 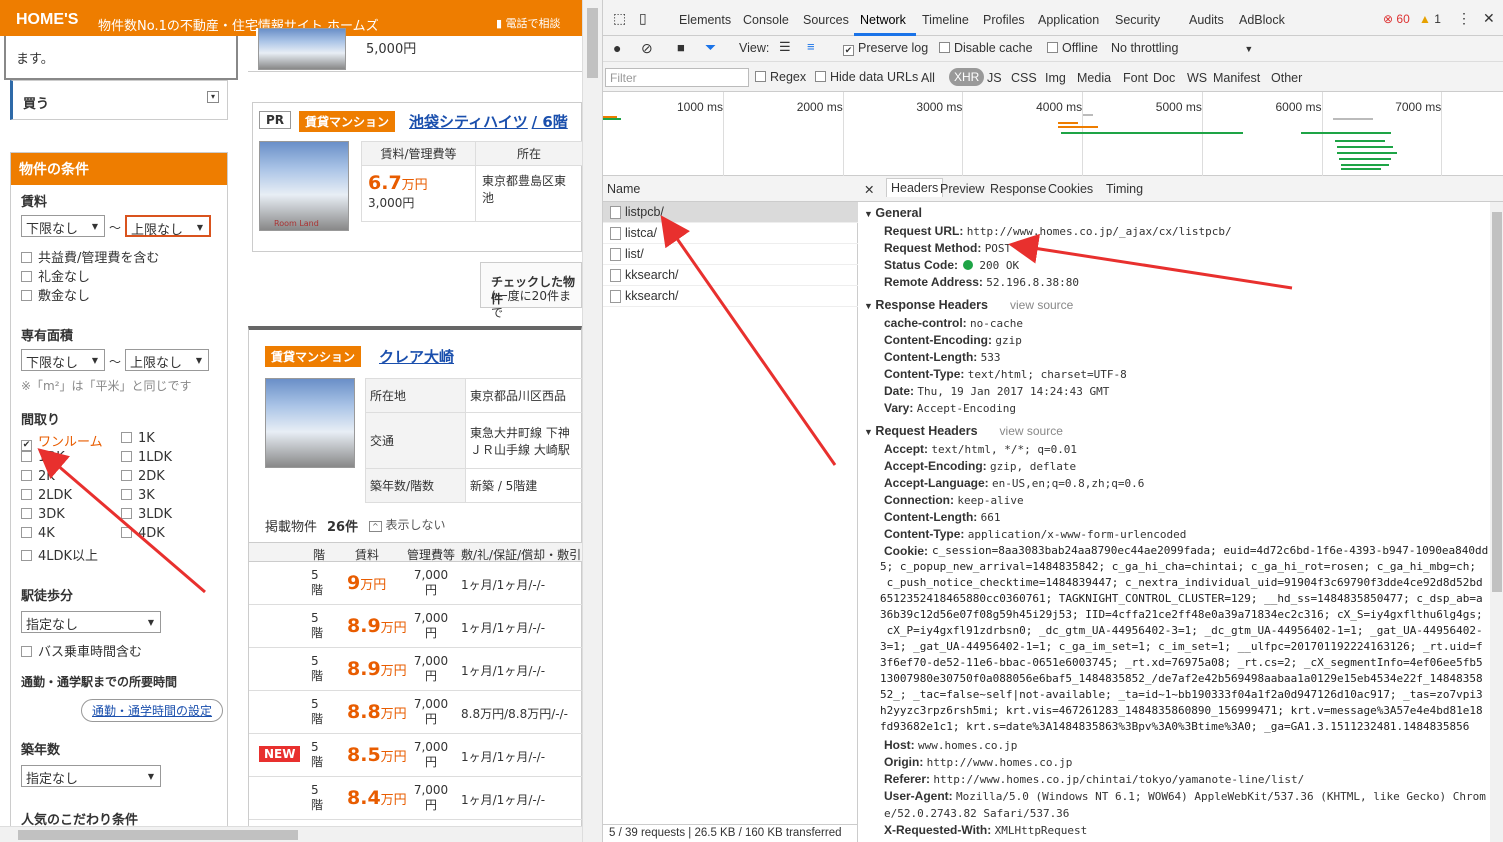 What do you see at coordinates (780, 77) in the screenshot?
I see `regex-checkbox: Regex` at bounding box center [780, 77].